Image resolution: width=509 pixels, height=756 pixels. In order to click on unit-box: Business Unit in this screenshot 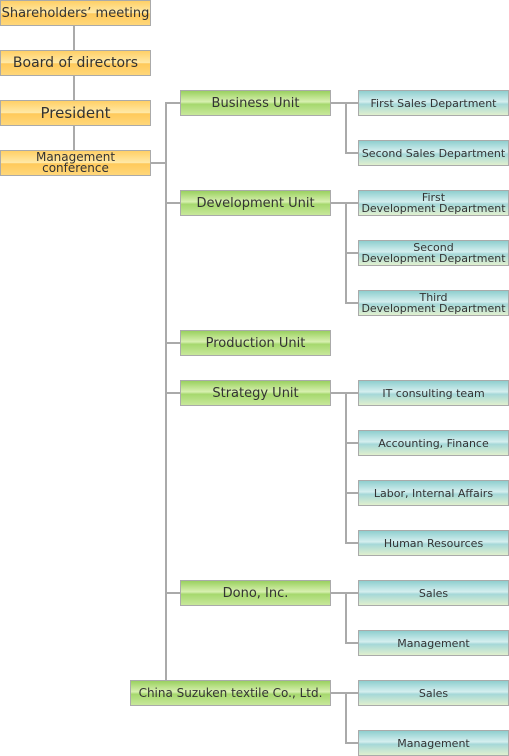, I will do `click(255, 103)`.